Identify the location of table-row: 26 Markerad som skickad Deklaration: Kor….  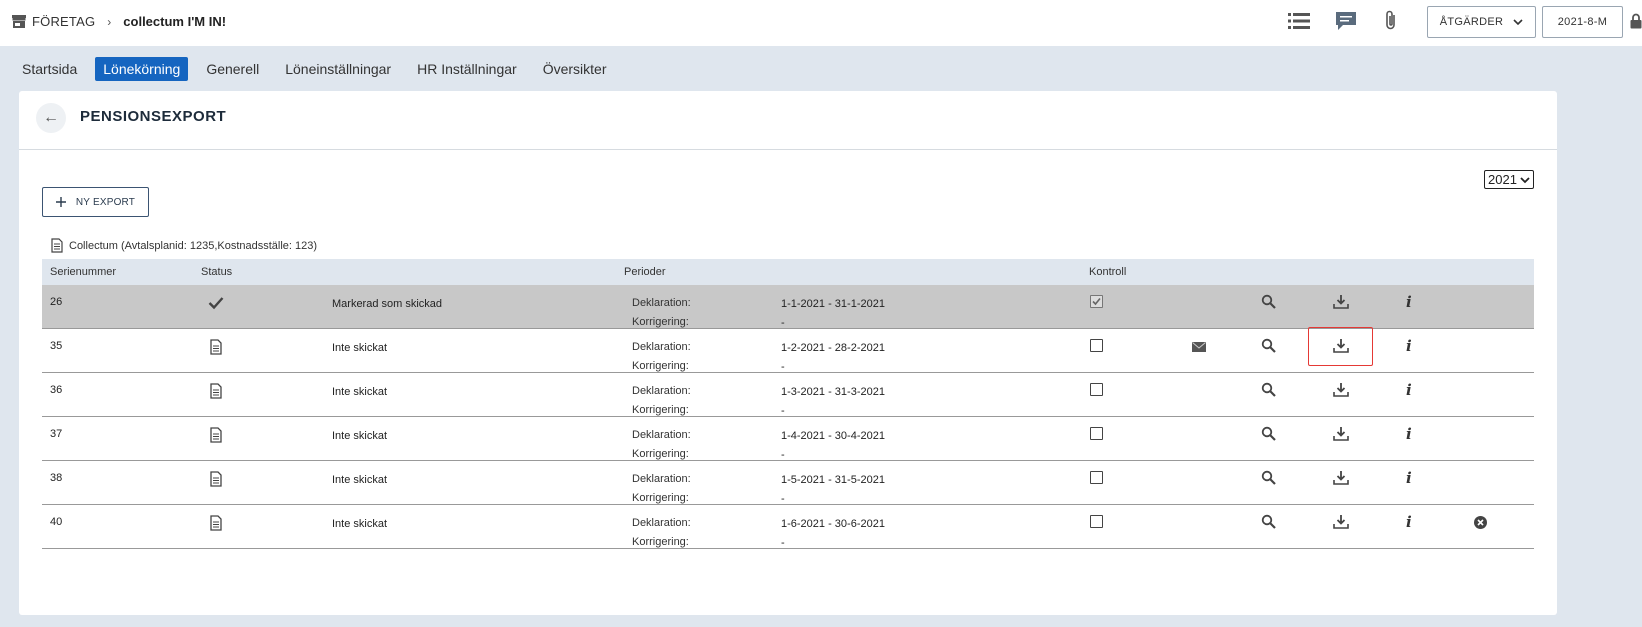
(788, 307).